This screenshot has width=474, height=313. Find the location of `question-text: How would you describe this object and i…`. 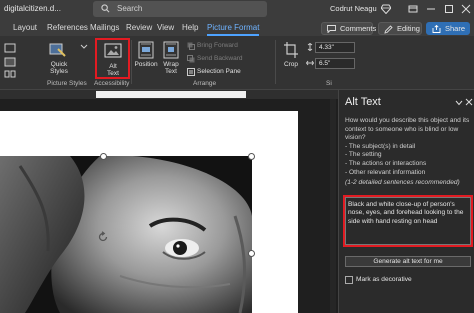

question-text: How would you describe this object and i… is located at coordinates (407, 129).